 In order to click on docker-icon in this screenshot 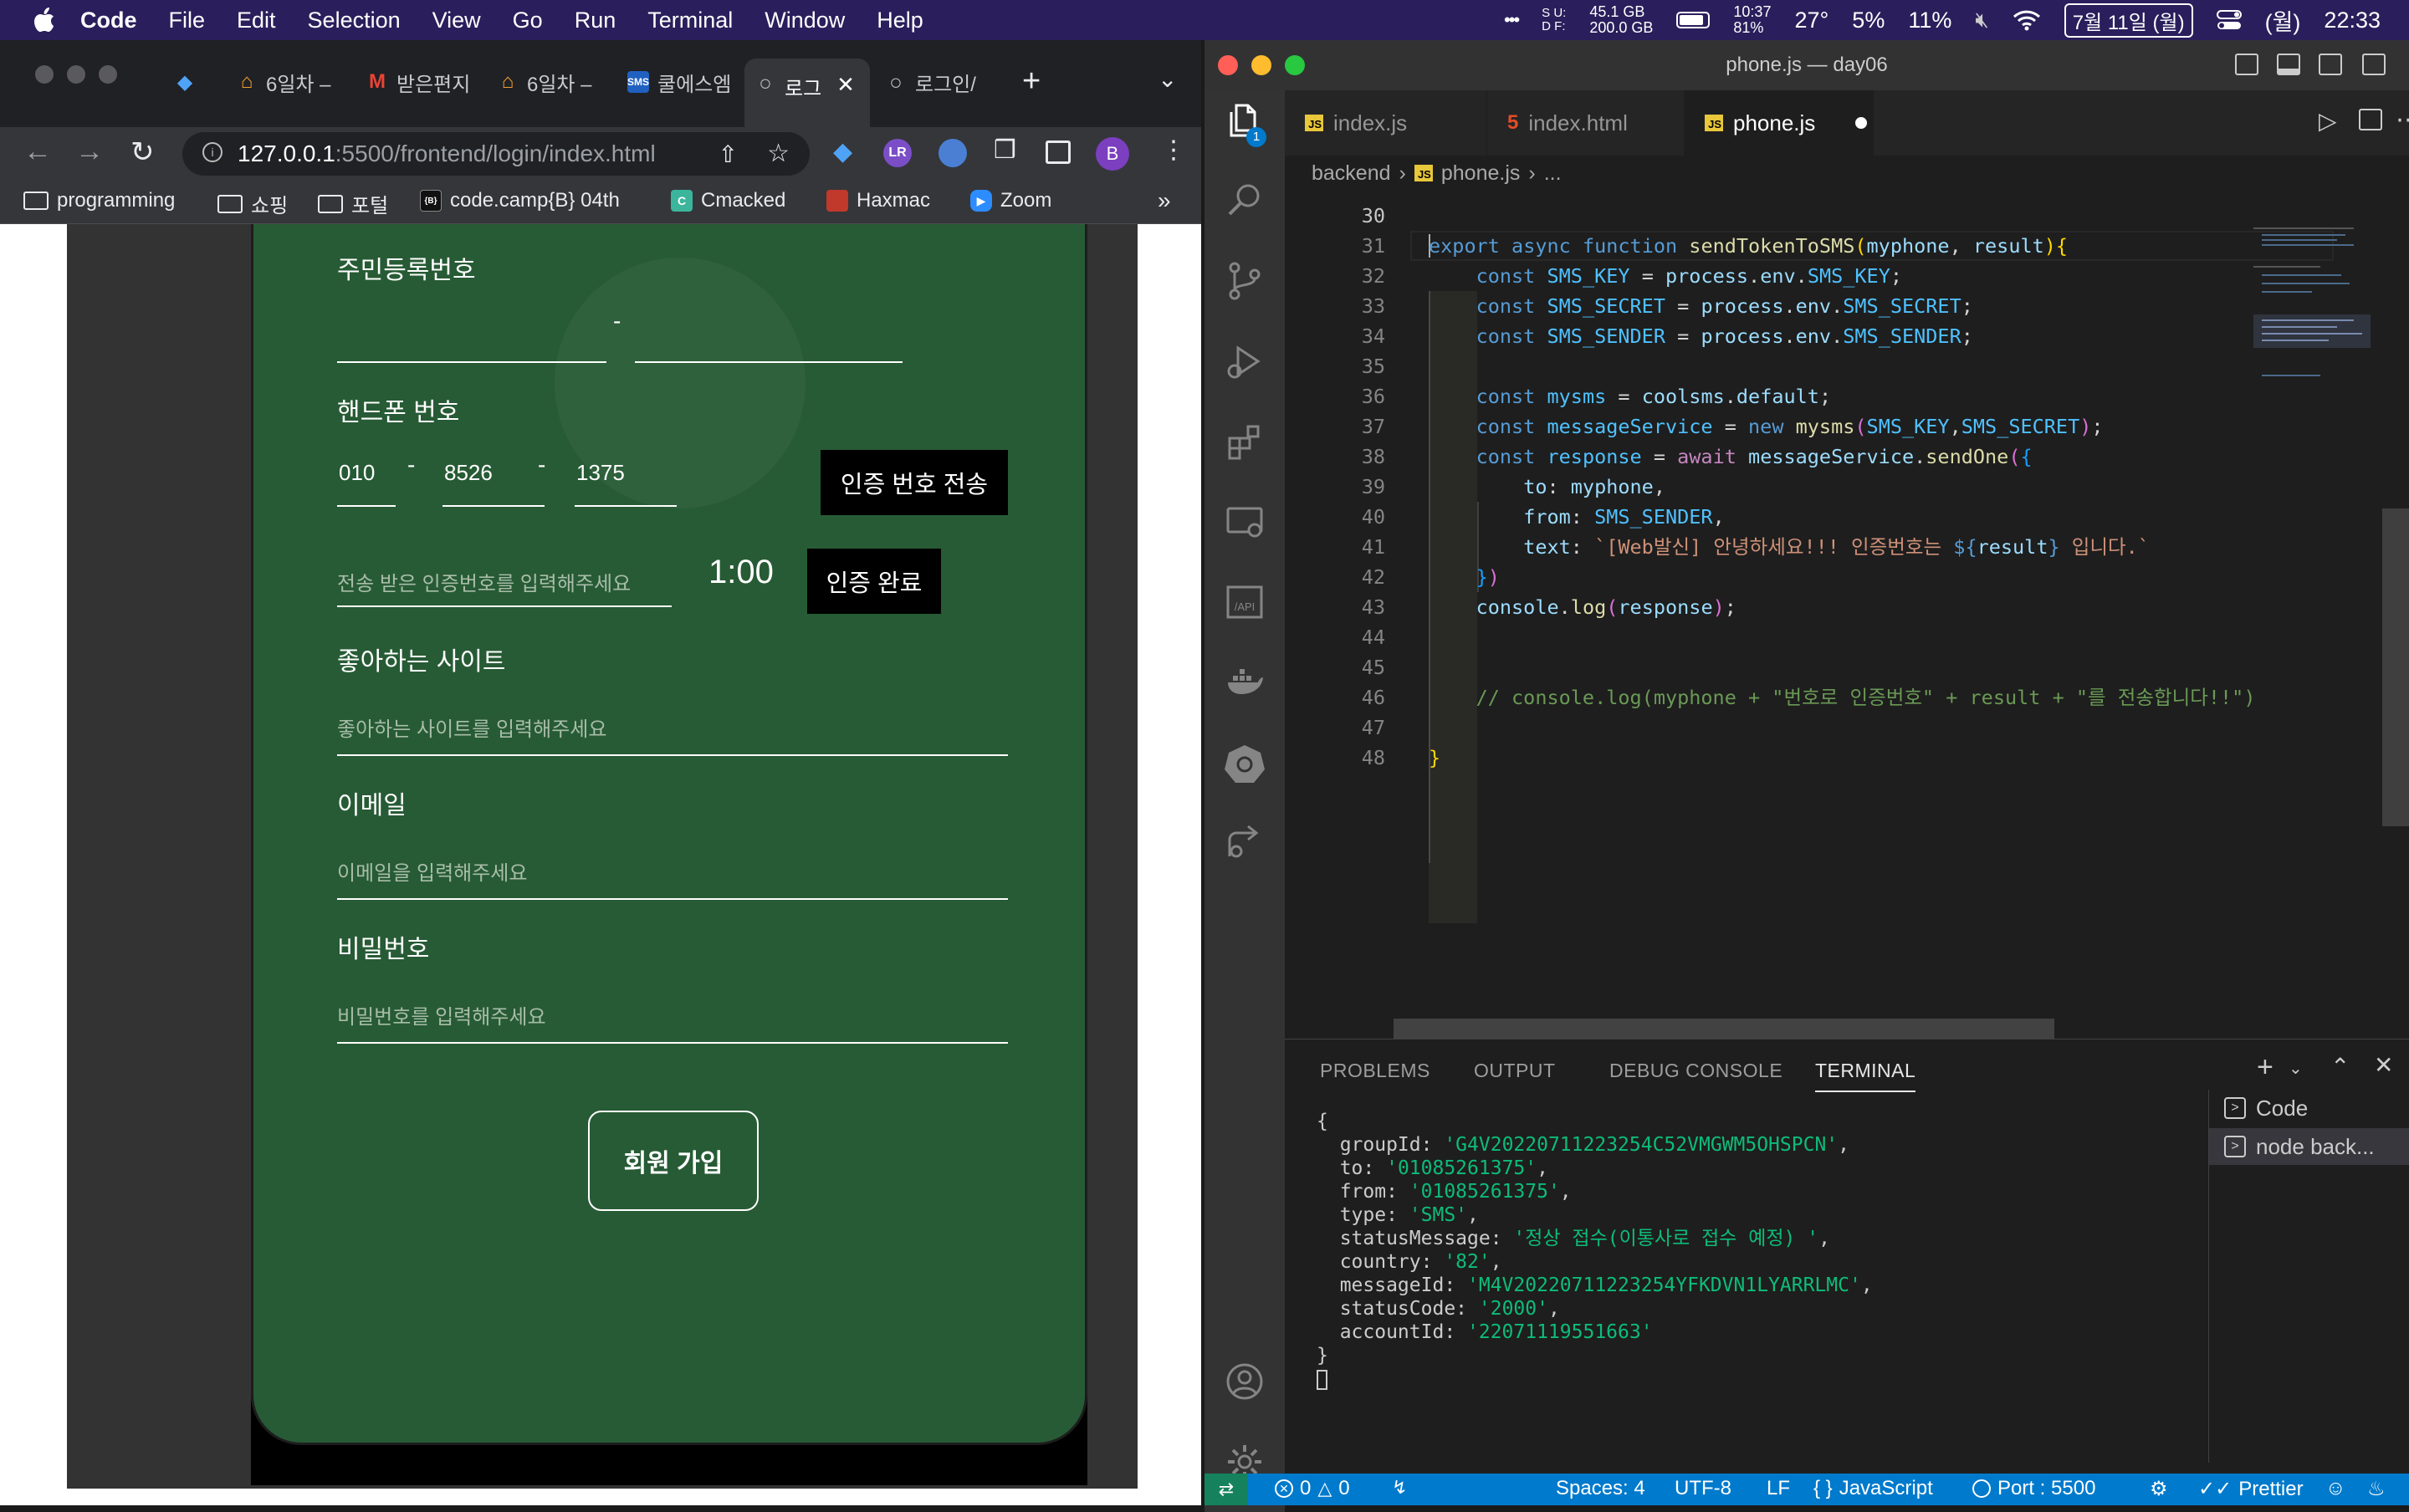, I will do `click(1245, 682)`.